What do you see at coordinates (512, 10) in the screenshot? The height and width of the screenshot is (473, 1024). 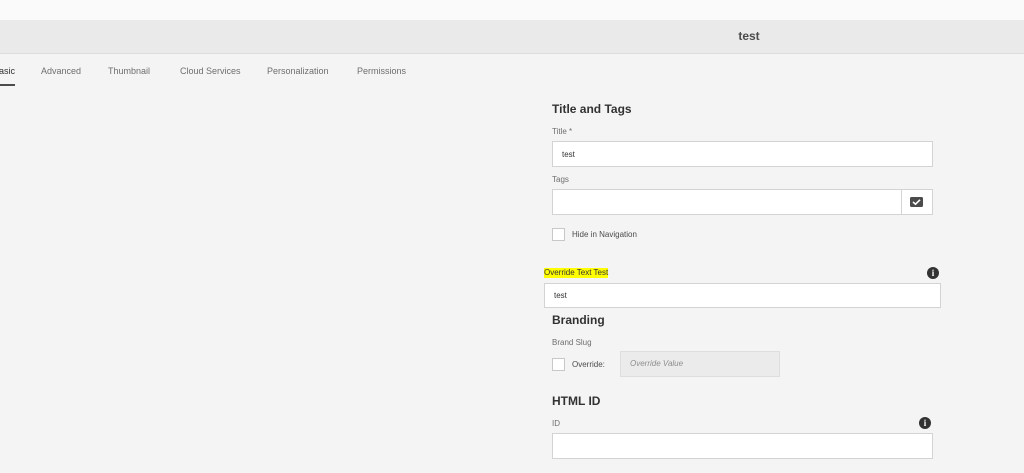 I see `top-bar` at bounding box center [512, 10].